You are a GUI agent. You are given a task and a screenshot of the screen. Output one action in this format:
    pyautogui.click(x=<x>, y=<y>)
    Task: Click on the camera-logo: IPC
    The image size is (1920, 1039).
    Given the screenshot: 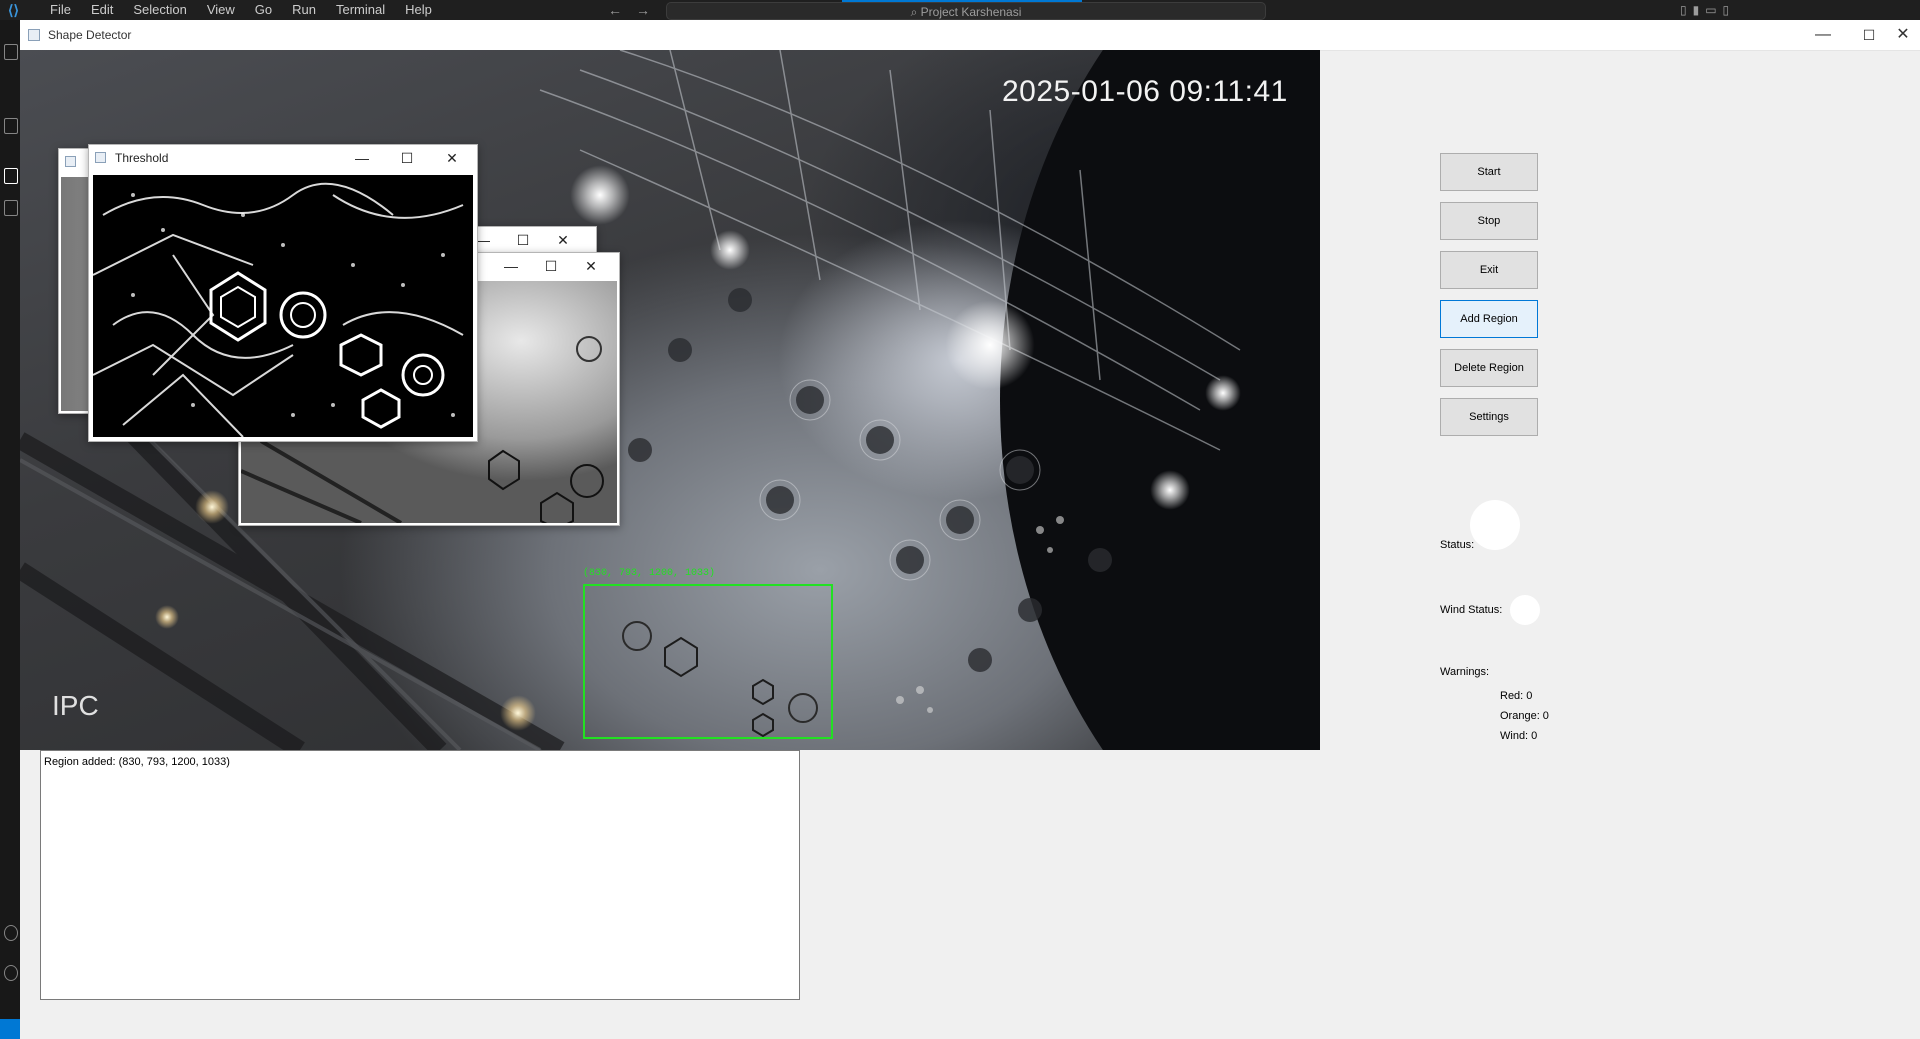 What is the action you would take?
    pyautogui.click(x=75, y=705)
    